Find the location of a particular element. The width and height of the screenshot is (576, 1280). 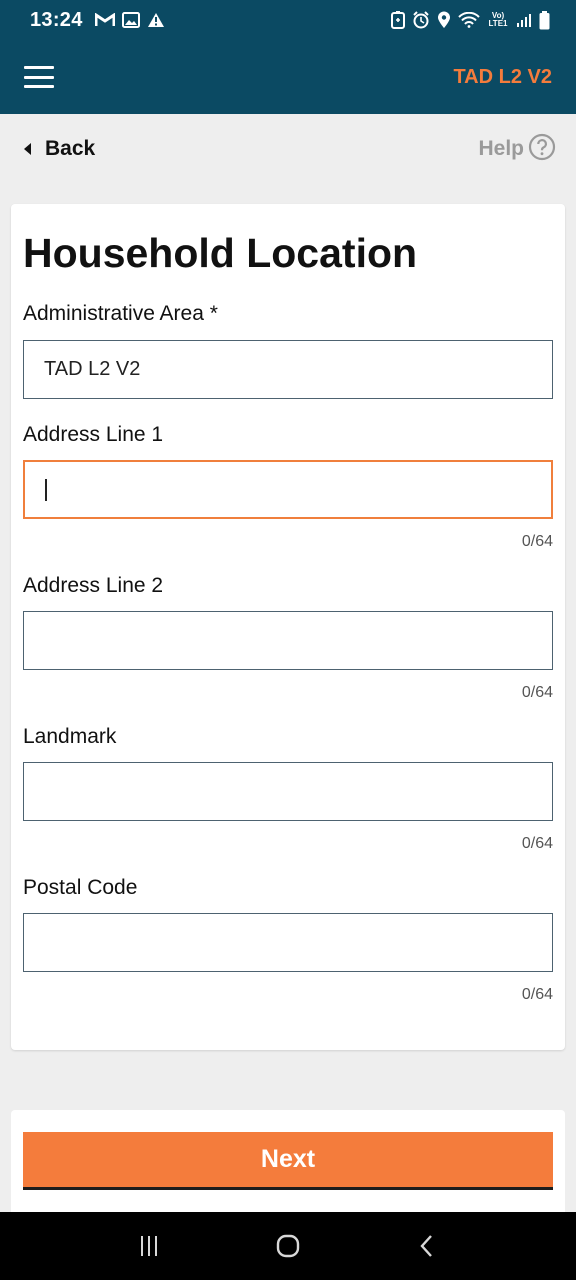

address-line-2-counter: 0/64 is located at coordinates (537, 692).